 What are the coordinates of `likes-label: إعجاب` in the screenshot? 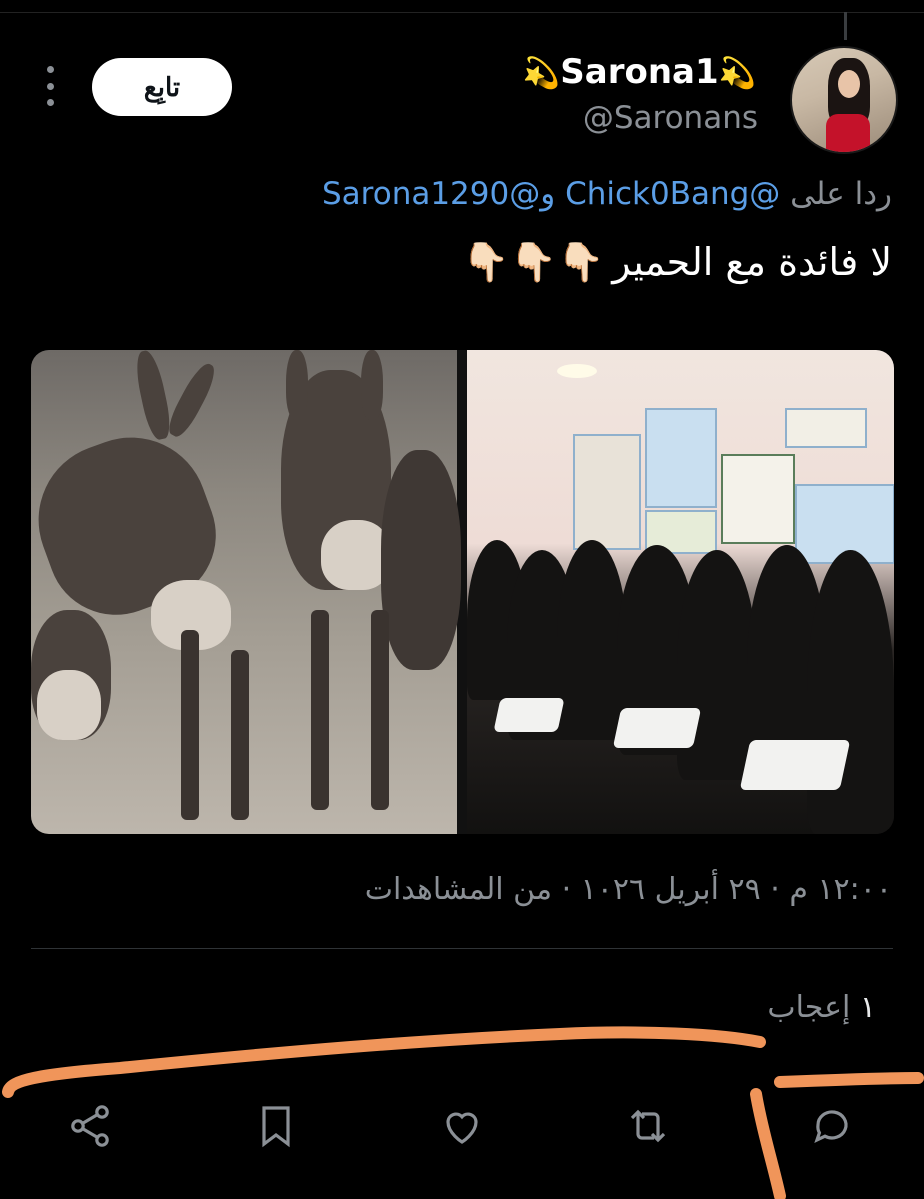 It's located at (809, 1007).